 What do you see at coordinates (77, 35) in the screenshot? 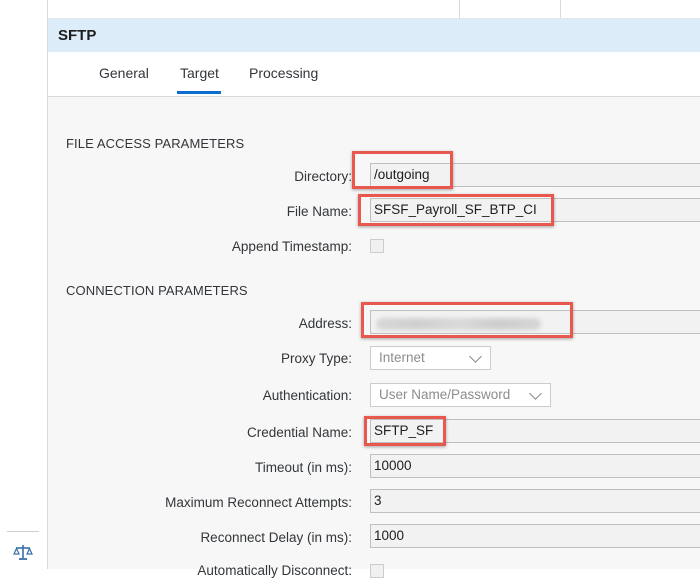
I see `page-title: SFTP` at bounding box center [77, 35].